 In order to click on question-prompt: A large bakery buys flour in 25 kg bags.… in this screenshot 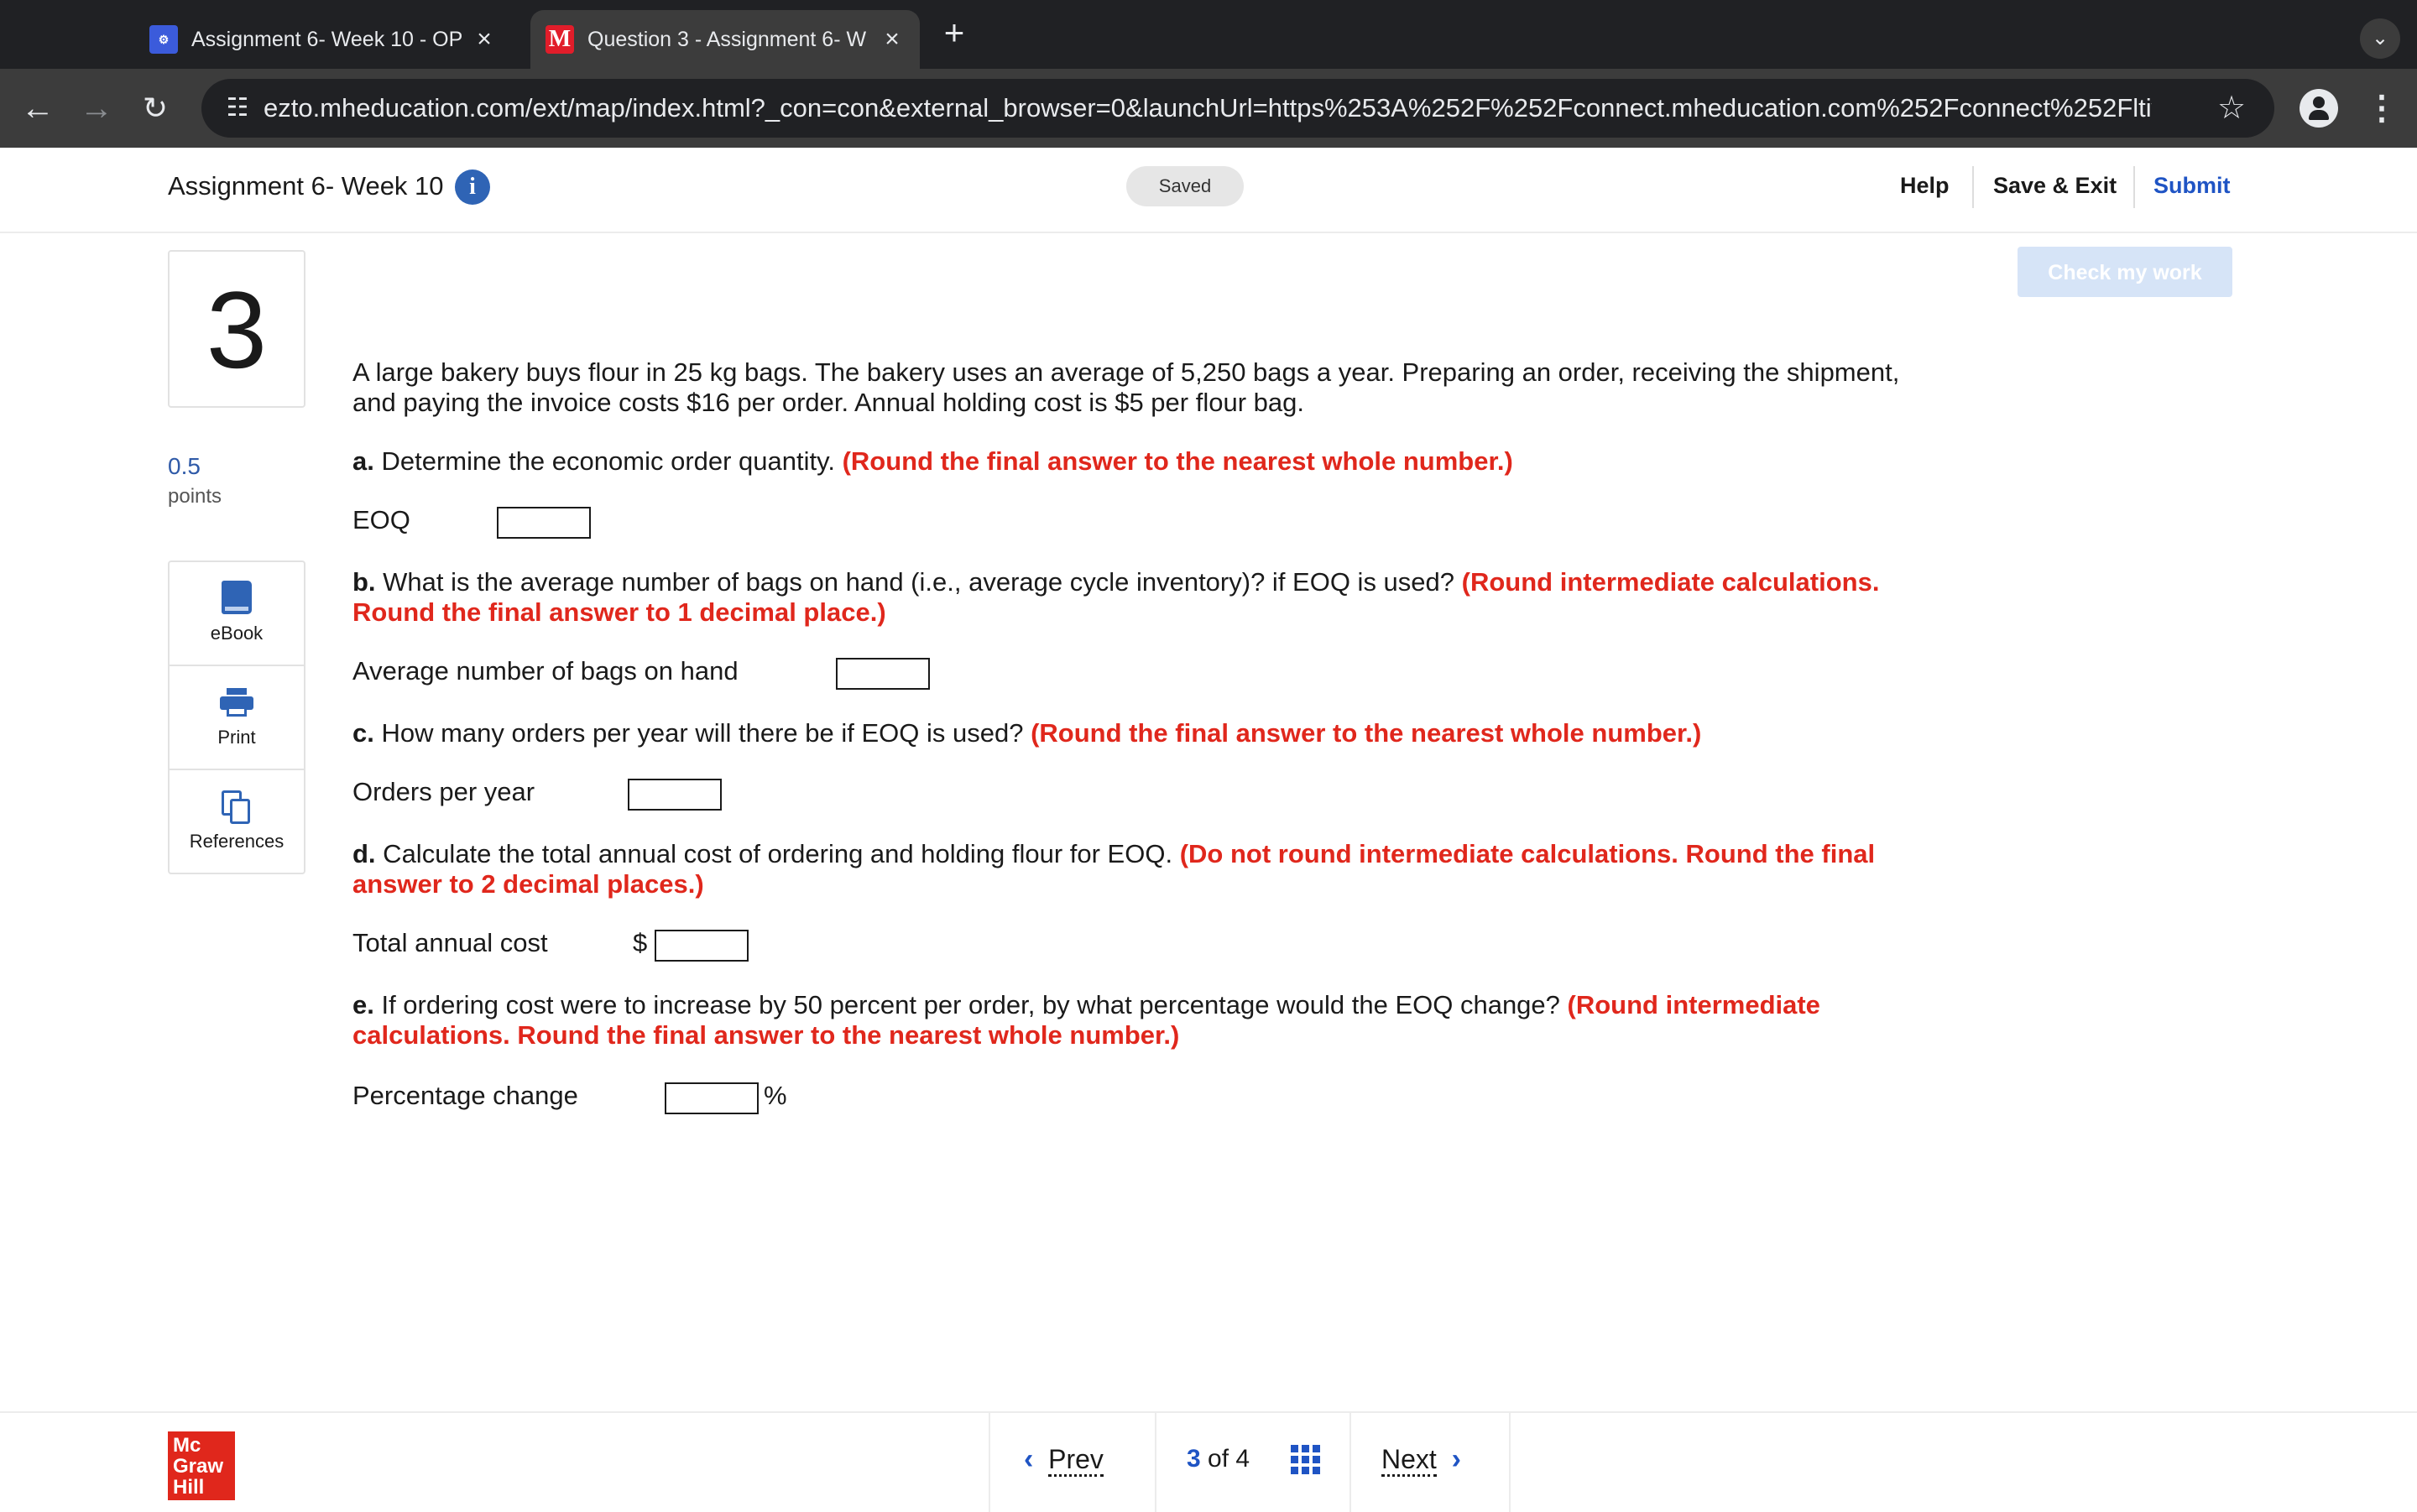, I will do `click(1126, 387)`.